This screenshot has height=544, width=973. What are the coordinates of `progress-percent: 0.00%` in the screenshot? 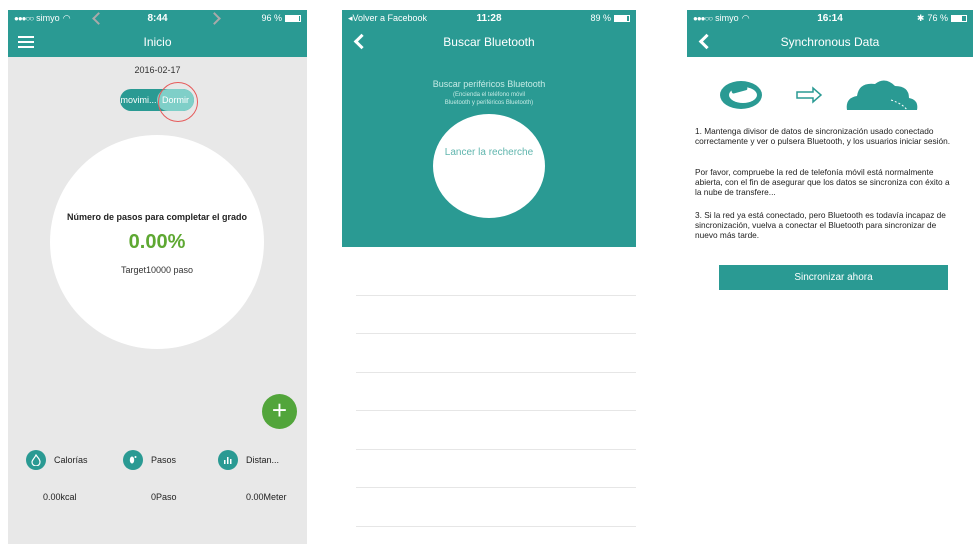 It's located at (157, 242).